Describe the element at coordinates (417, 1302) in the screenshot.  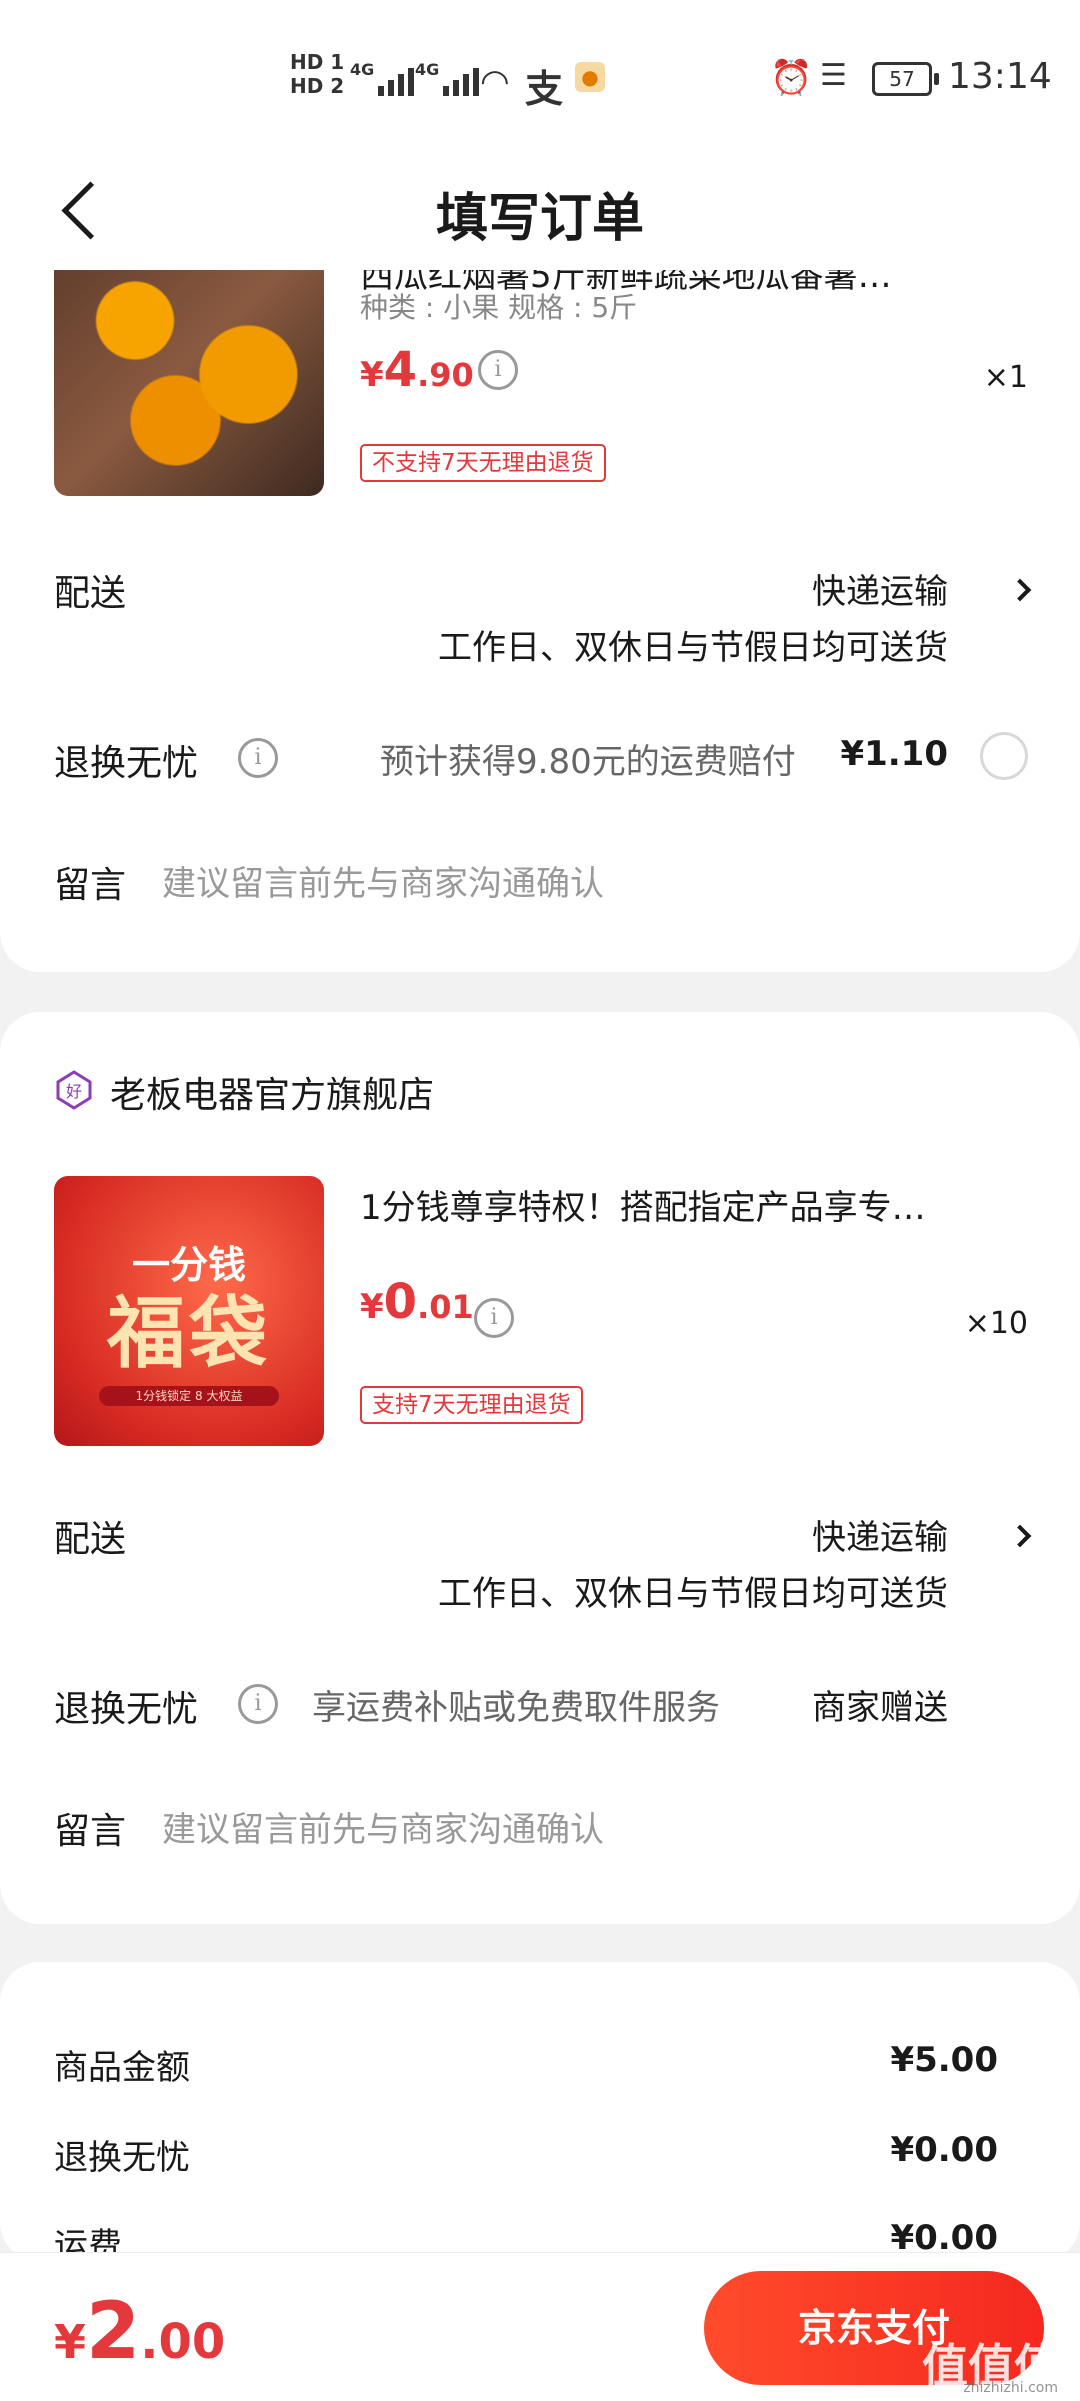
I see `product-price: ¥0.01` at that location.